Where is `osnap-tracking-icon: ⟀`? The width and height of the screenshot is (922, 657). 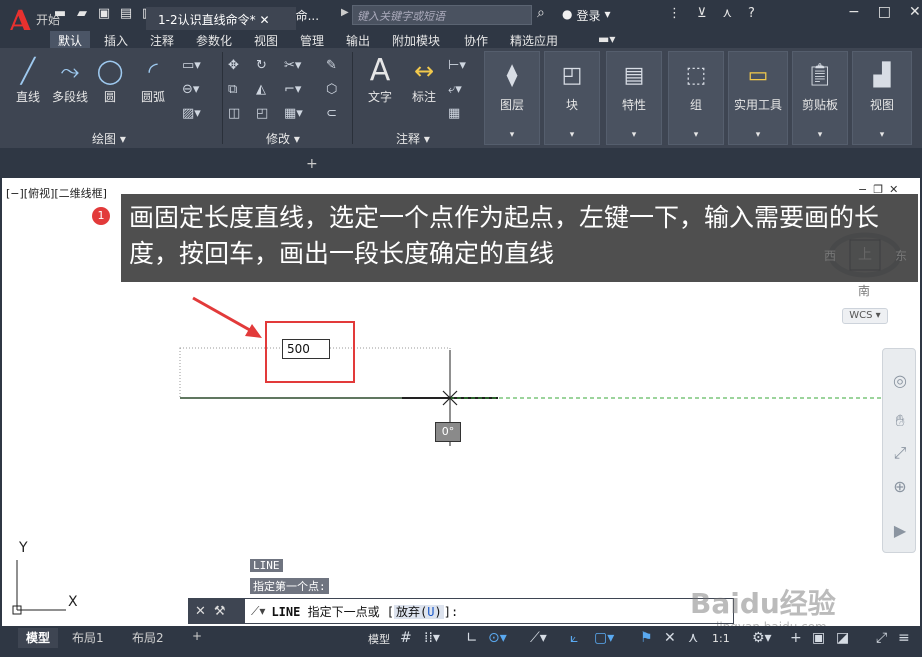 osnap-tracking-icon: ⟀ is located at coordinates (574, 638).